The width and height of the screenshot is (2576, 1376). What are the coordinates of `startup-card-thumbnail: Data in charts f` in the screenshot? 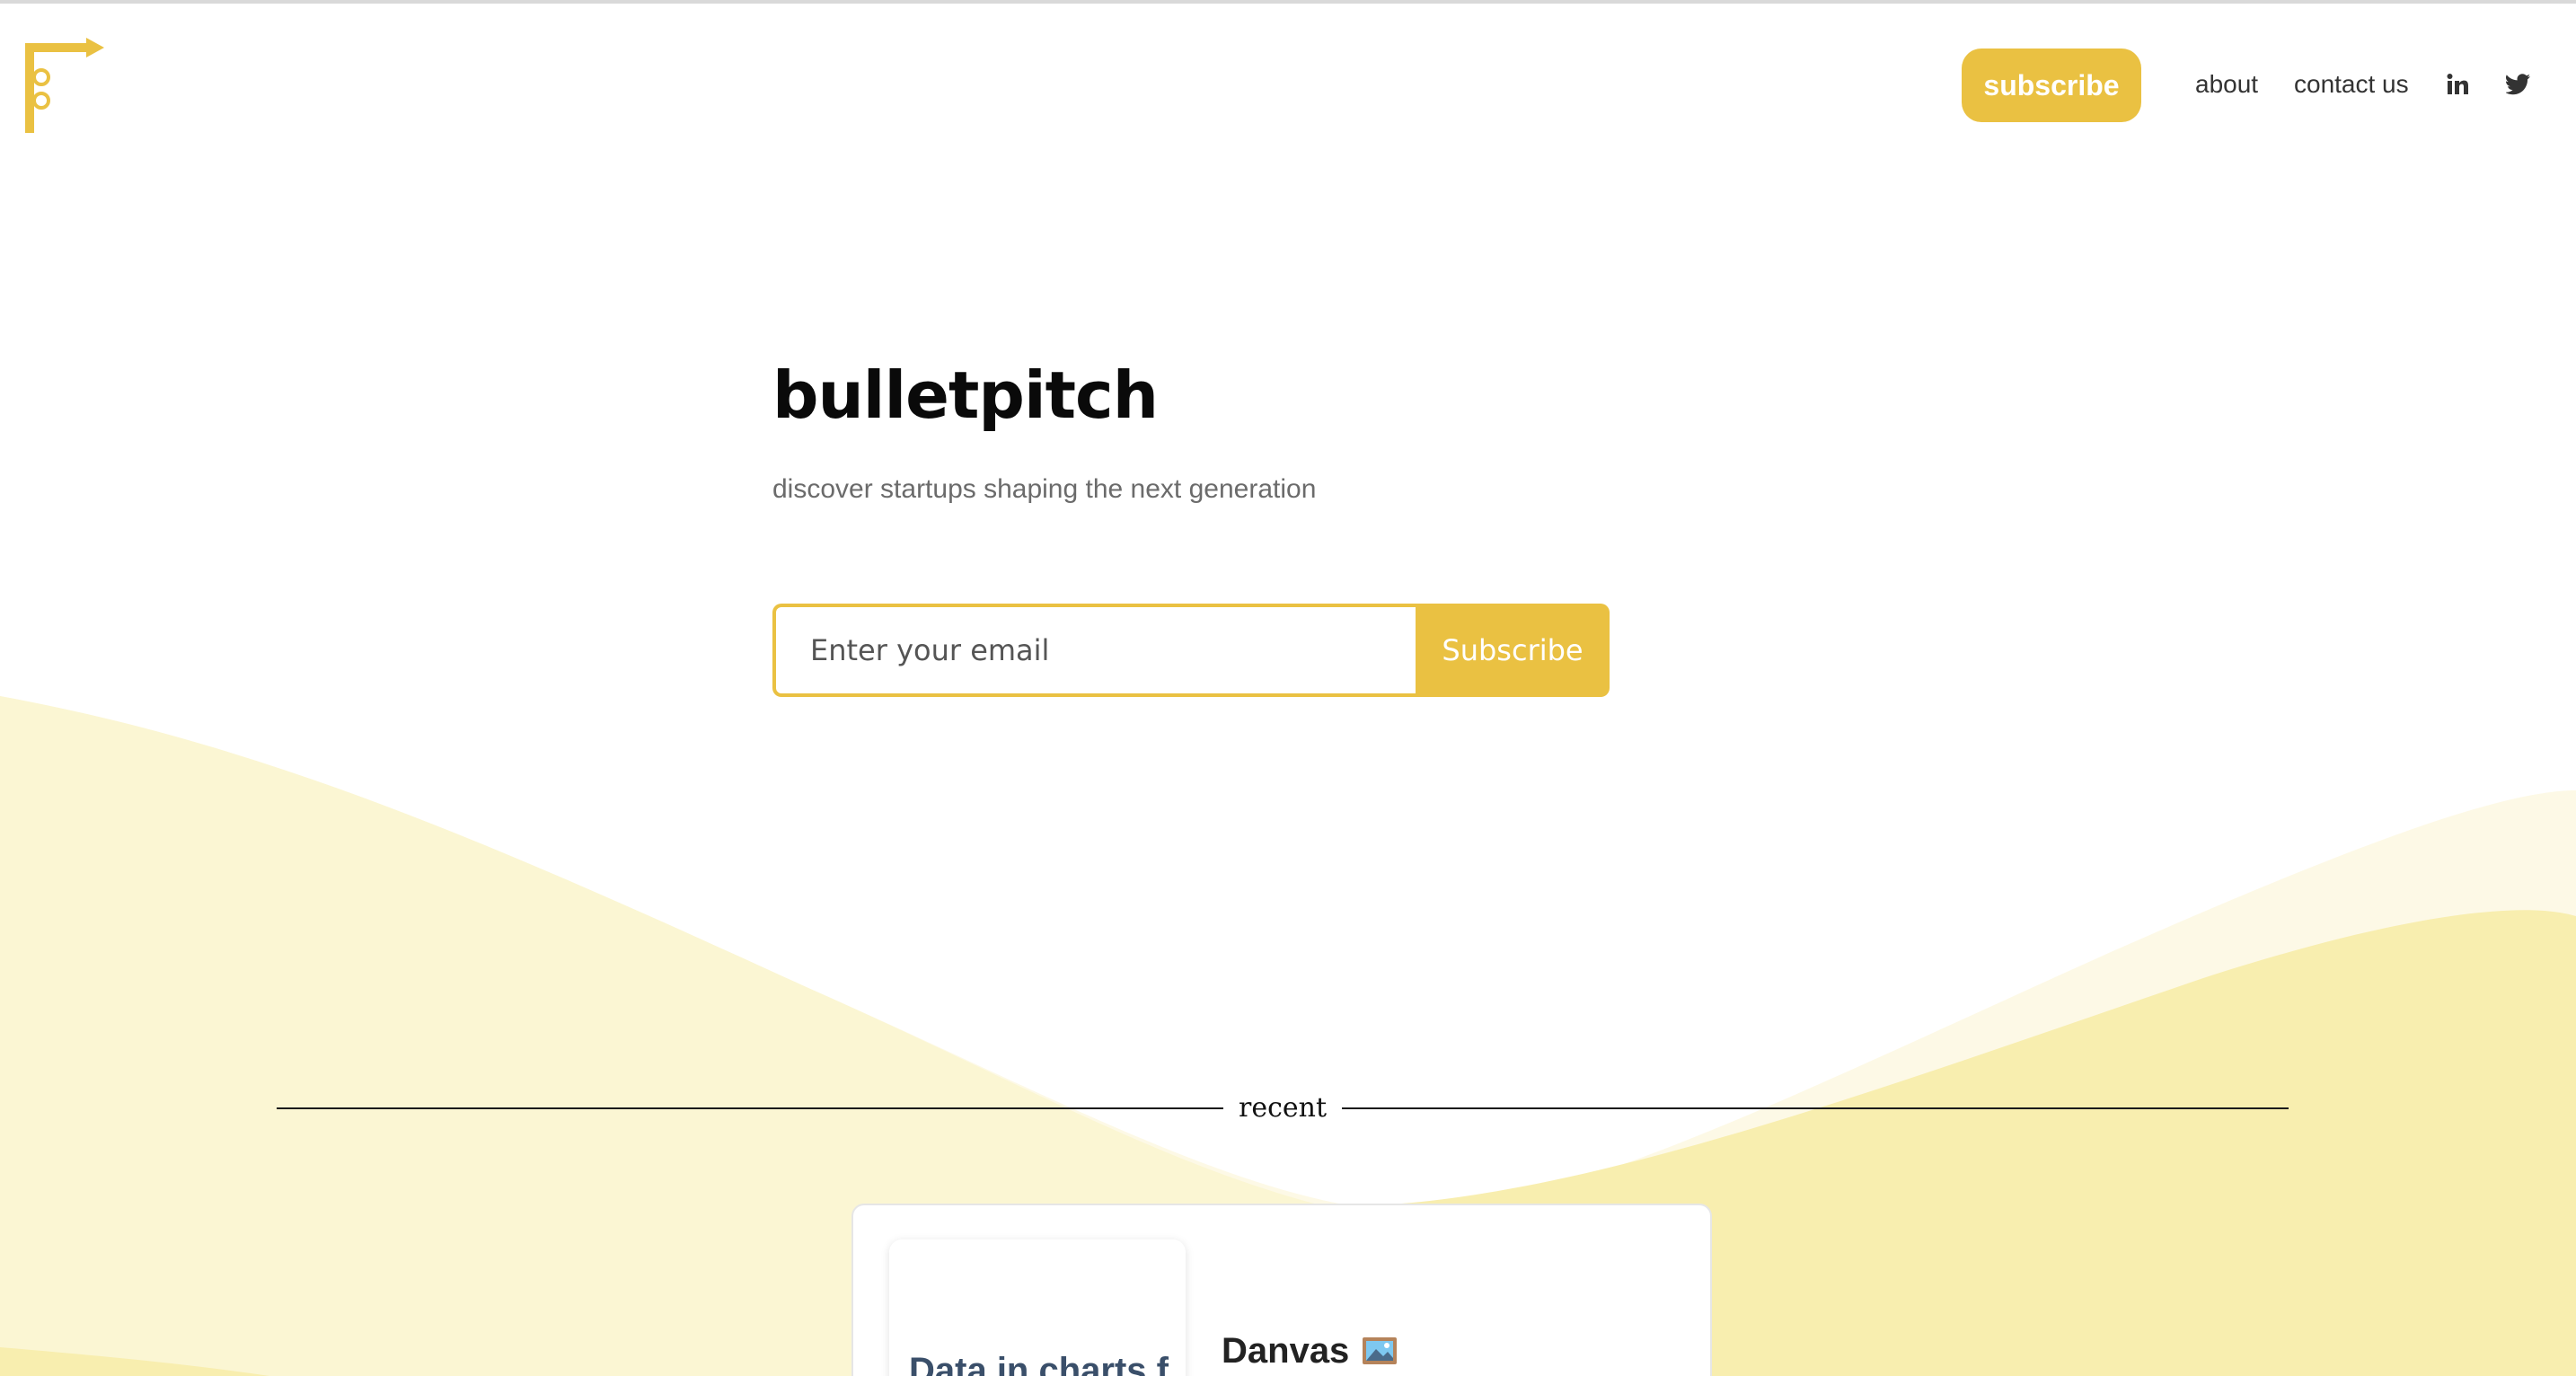 It's located at (1037, 1307).